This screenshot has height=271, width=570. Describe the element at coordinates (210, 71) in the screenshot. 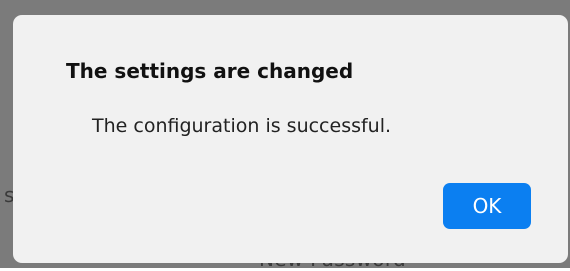

I see `dialog-title: The settings are changed` at that location.